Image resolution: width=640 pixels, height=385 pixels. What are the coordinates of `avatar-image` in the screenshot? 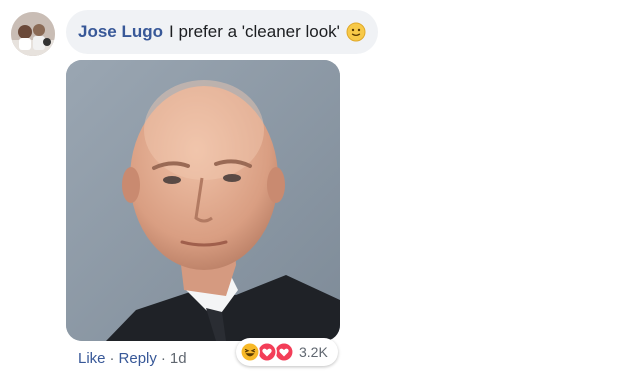 It's located at (33, 34).